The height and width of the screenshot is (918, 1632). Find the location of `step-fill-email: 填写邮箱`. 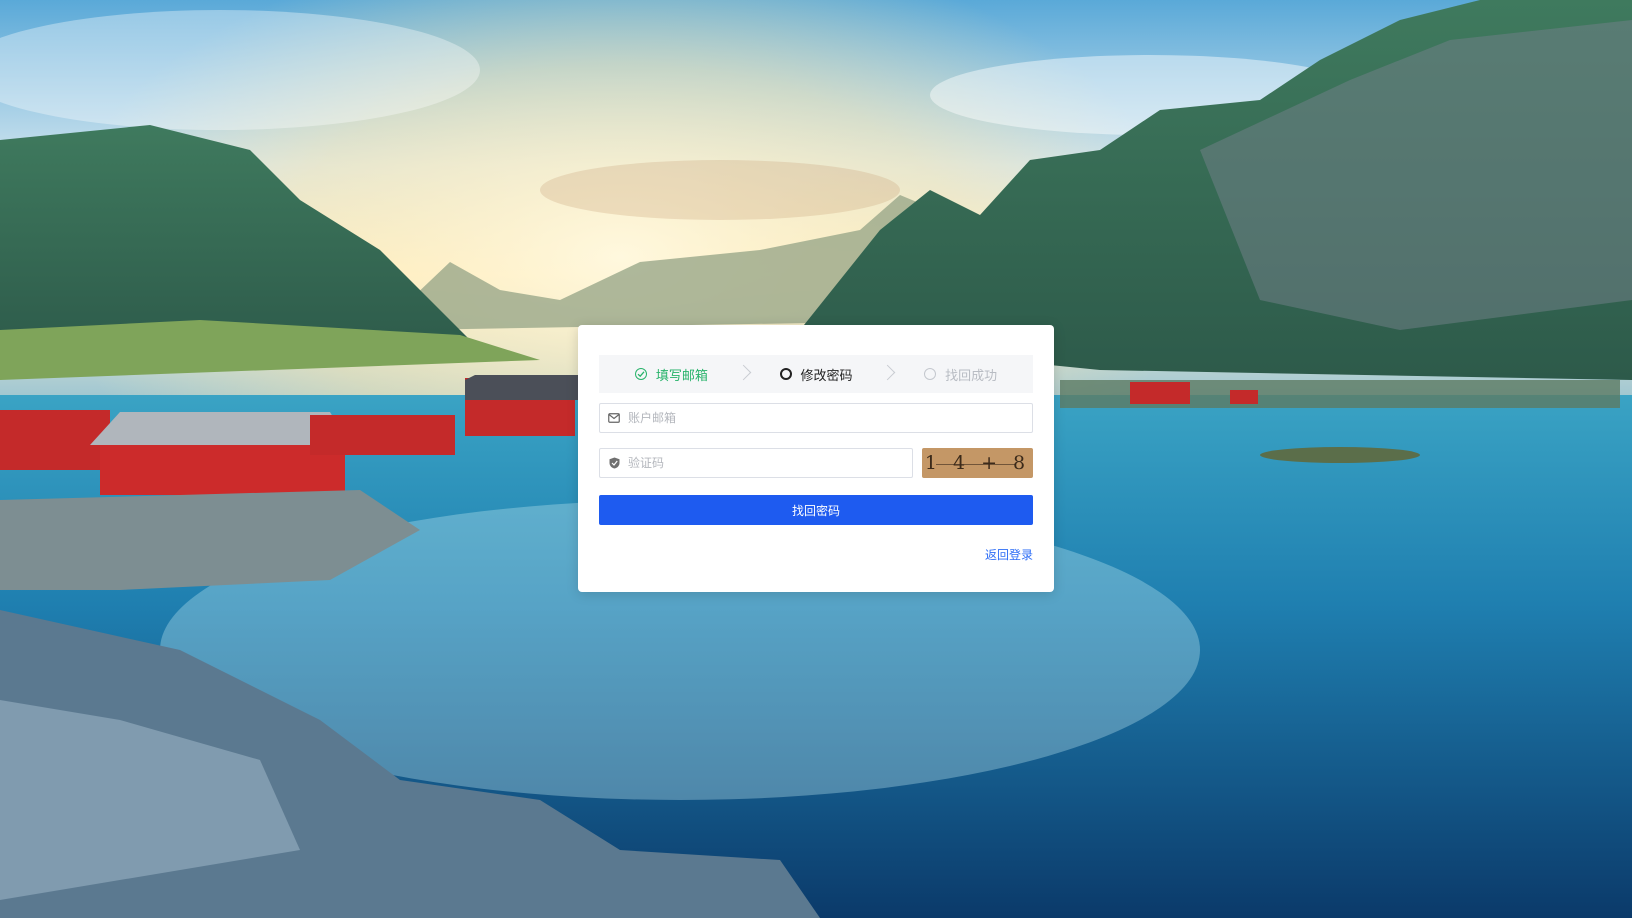

step-fill-email: 填写邮箱 is located at coordinates (675, 374).